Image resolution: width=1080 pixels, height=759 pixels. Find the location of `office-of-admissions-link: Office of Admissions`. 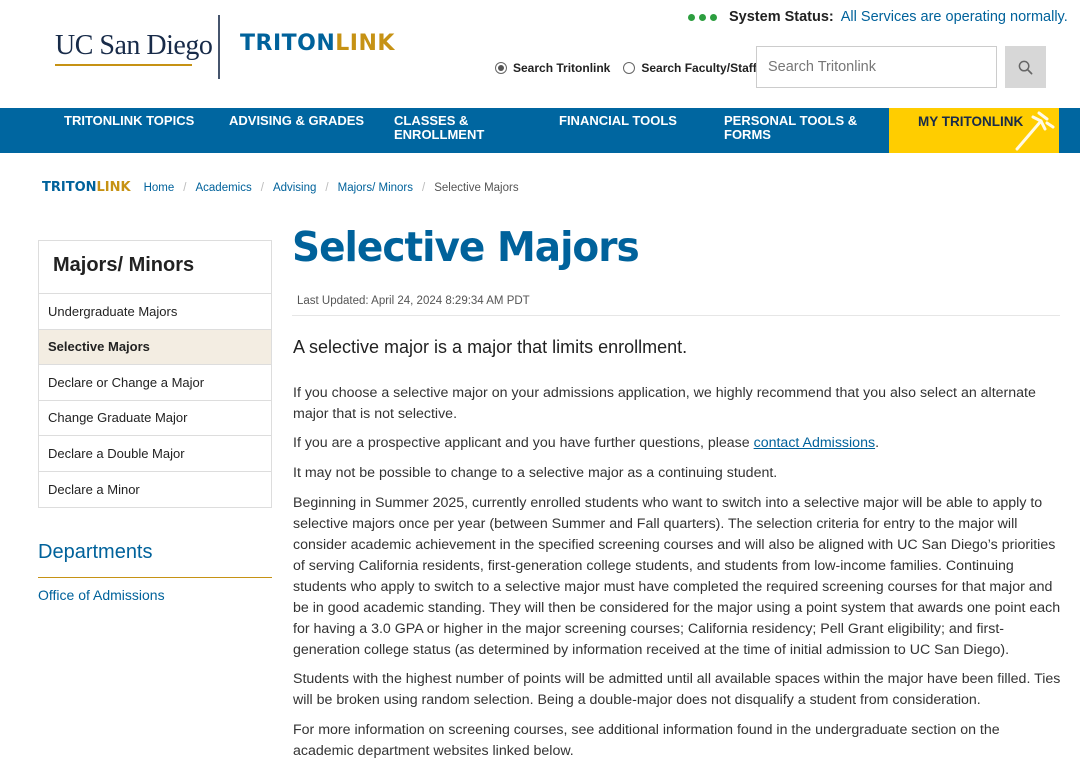

office-of-admissions-link: Office of Admissions is located at coordinates (101, 595).